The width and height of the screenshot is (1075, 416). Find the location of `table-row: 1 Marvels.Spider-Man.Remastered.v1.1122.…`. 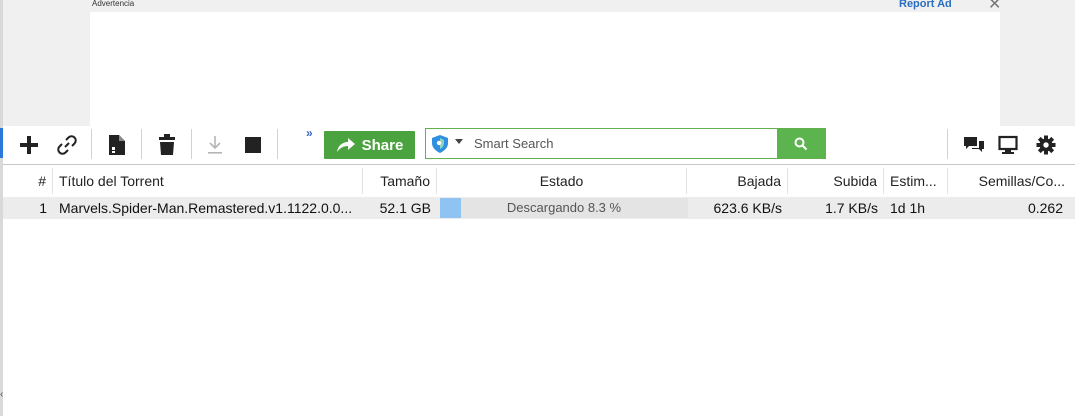

table-row: 1 Marvels.Spider-Man.Remastered.v1.1122.… is located at coordinates (539, 208).